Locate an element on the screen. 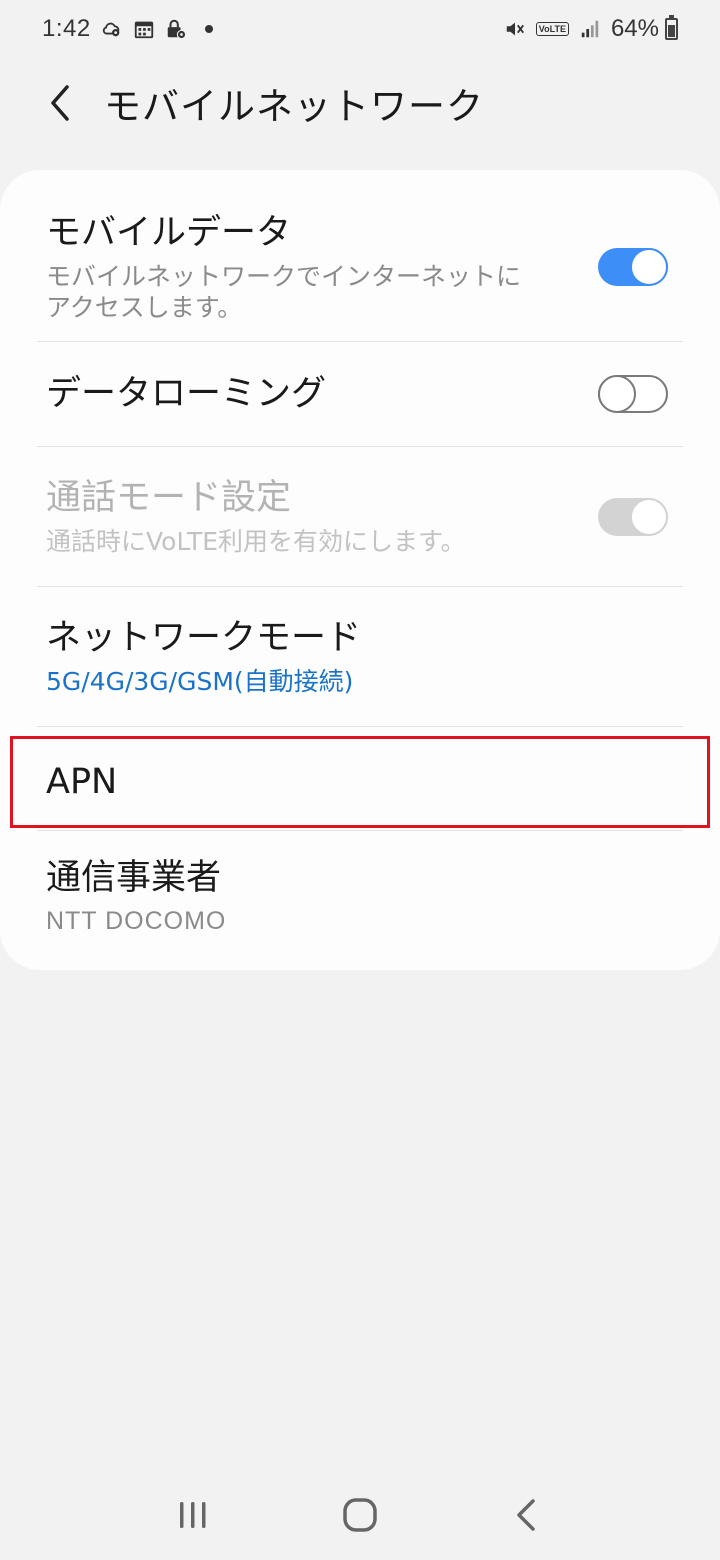  home-icon is located at coordinates (360, 1515).